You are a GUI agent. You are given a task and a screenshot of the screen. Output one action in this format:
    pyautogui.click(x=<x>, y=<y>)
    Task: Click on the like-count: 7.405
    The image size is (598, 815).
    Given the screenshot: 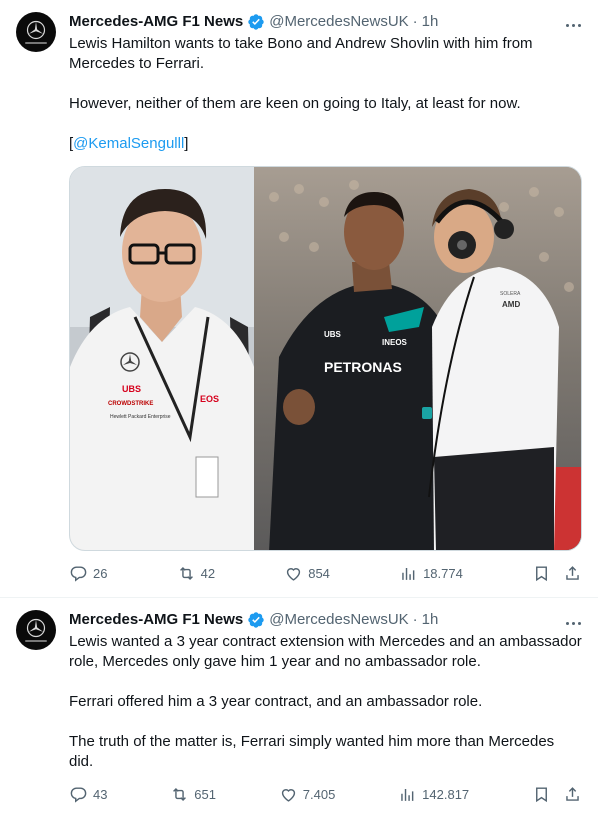 What is the action you would take?
    pyautogui.click(x=319, y=794)
    